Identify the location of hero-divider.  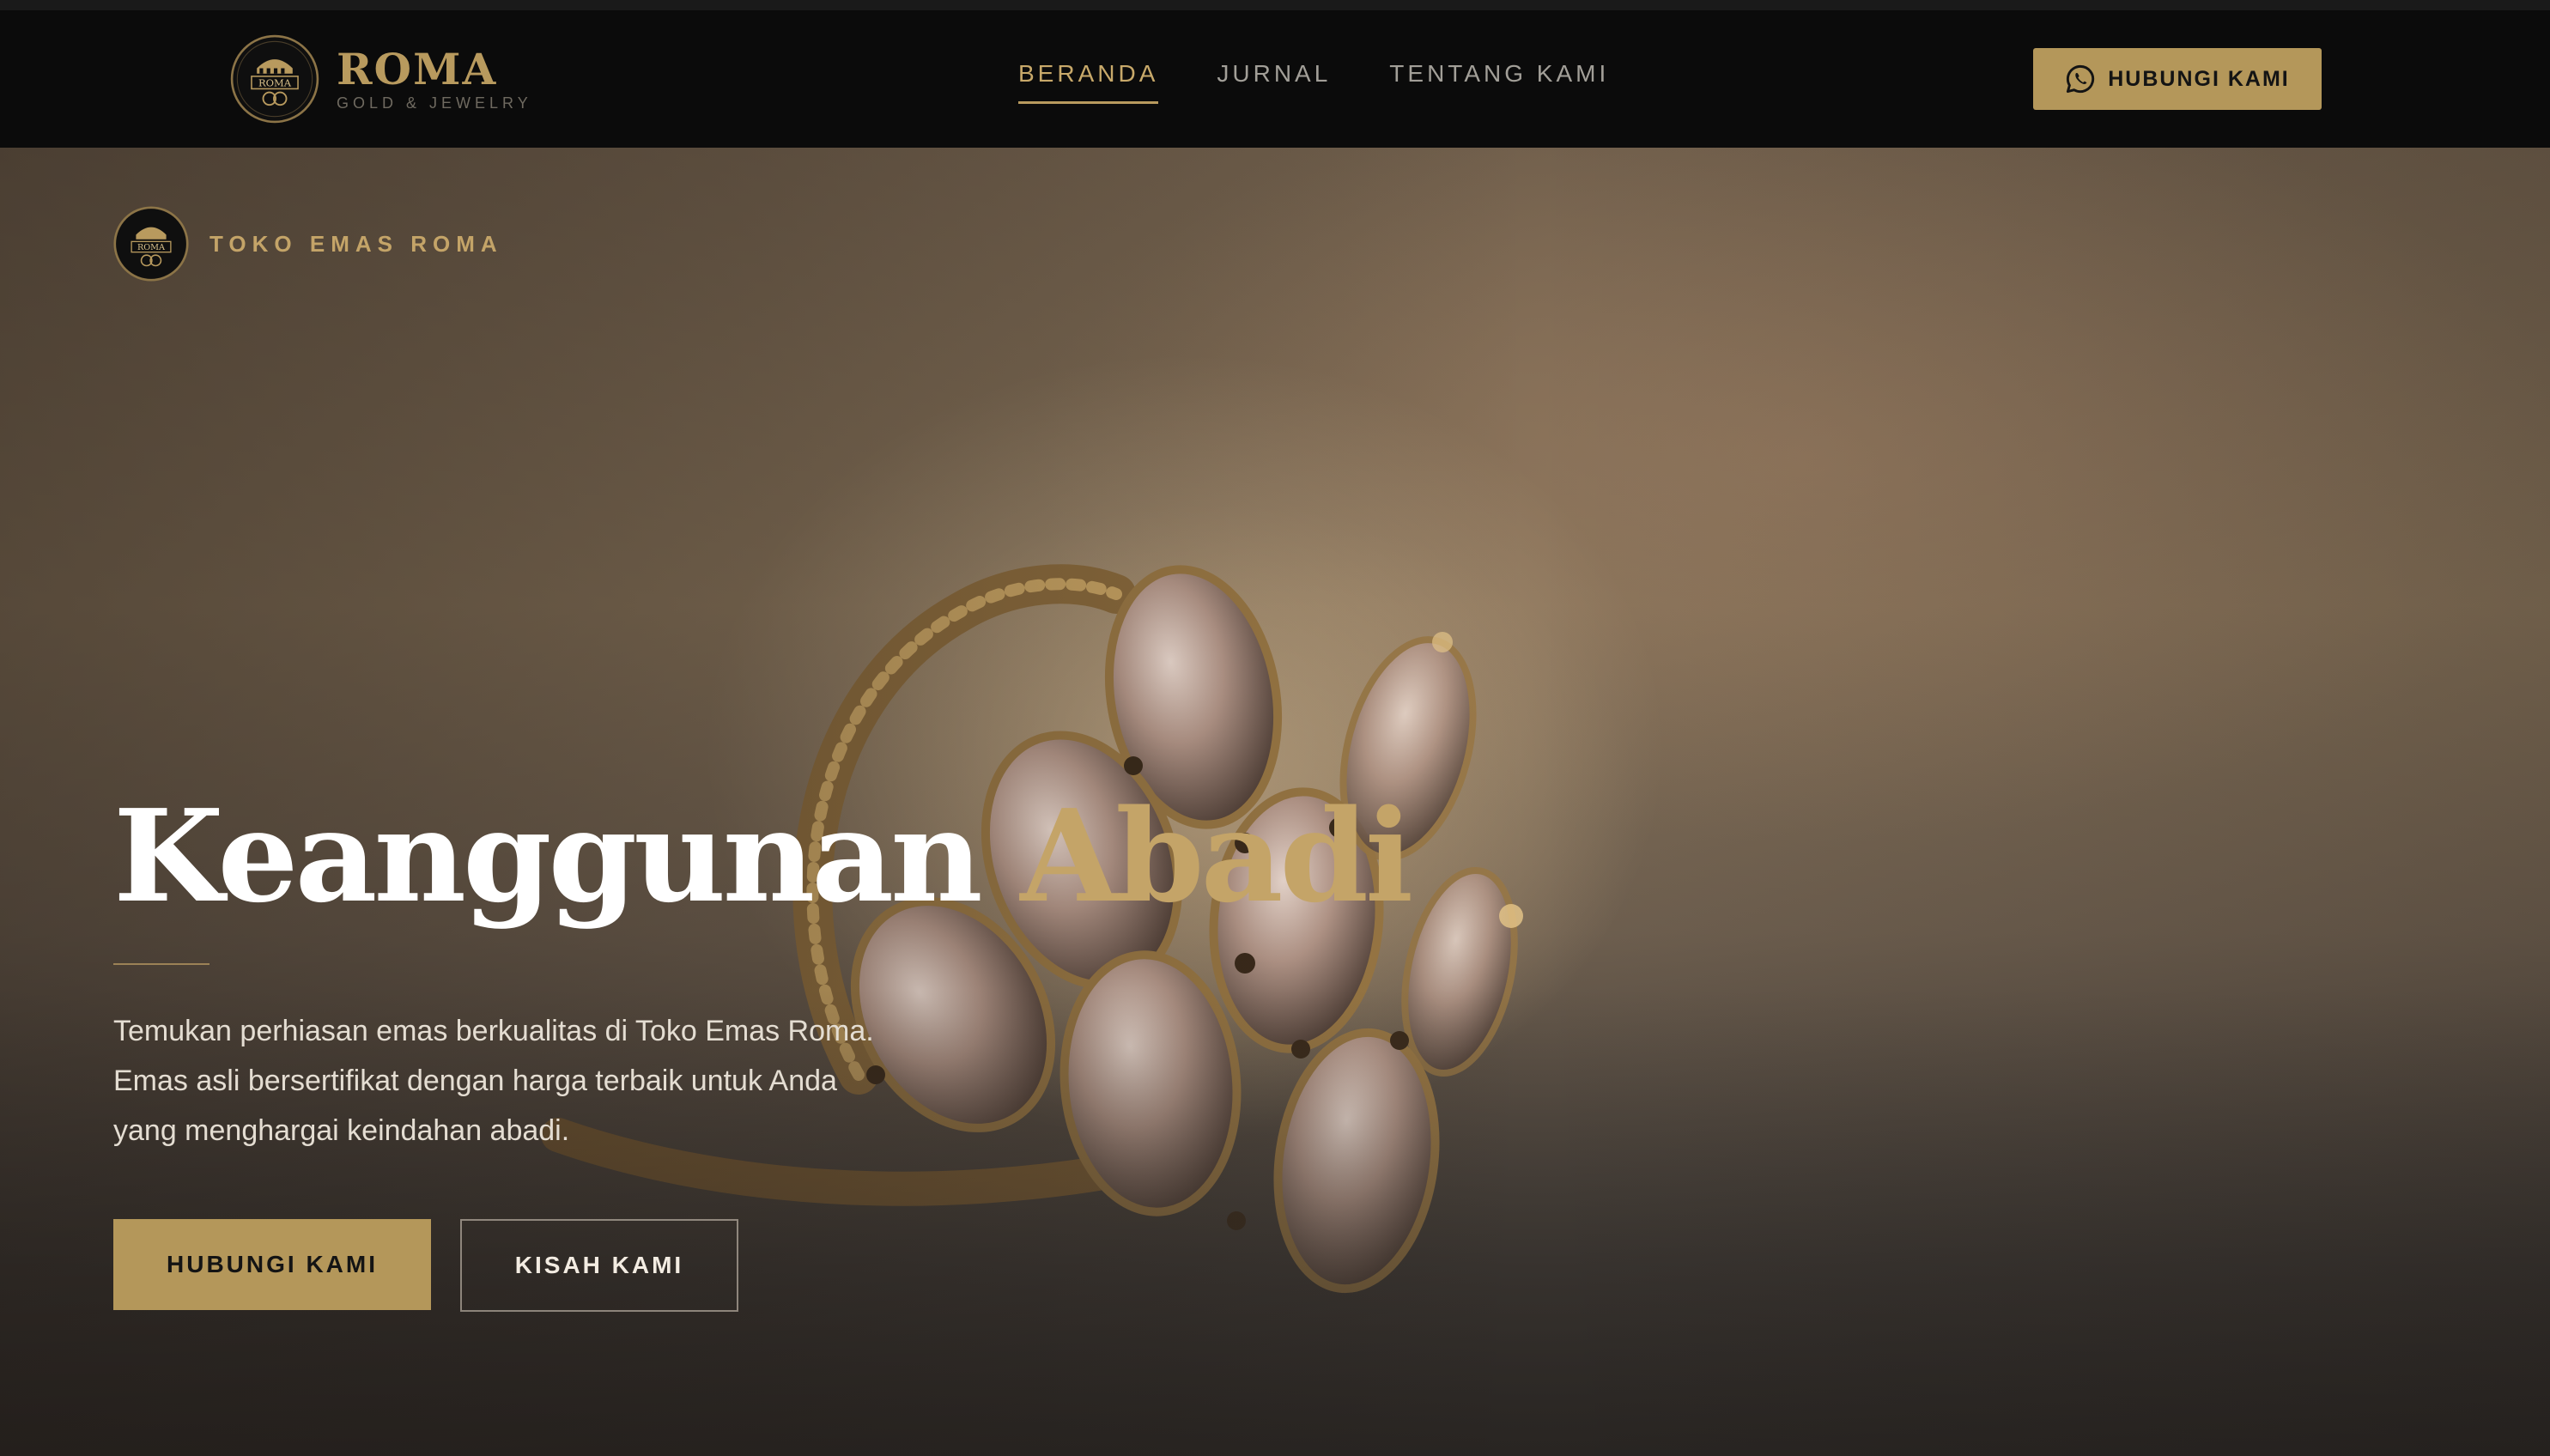
(161, 964).